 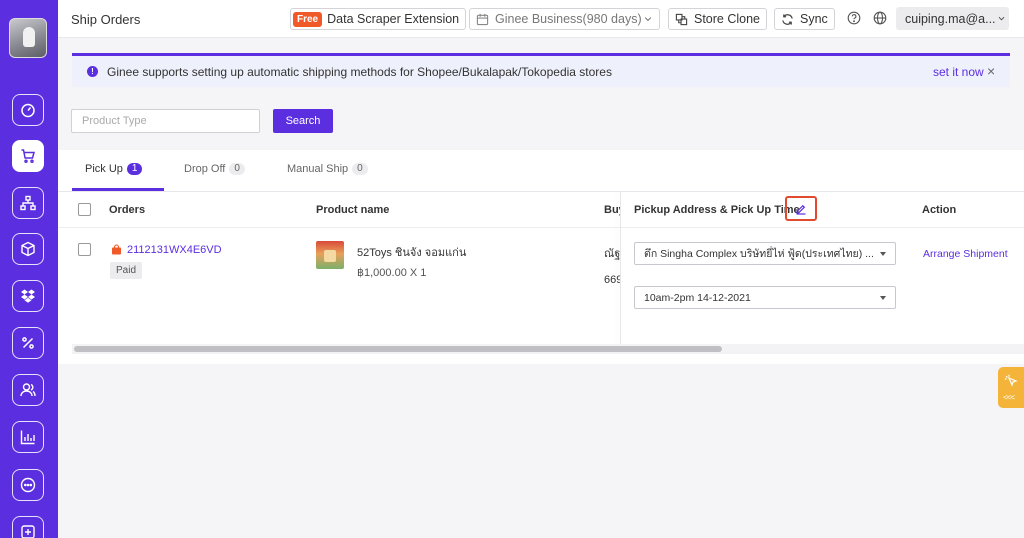 I want to click on sync-button: Sync, so click(x=804, y=19).